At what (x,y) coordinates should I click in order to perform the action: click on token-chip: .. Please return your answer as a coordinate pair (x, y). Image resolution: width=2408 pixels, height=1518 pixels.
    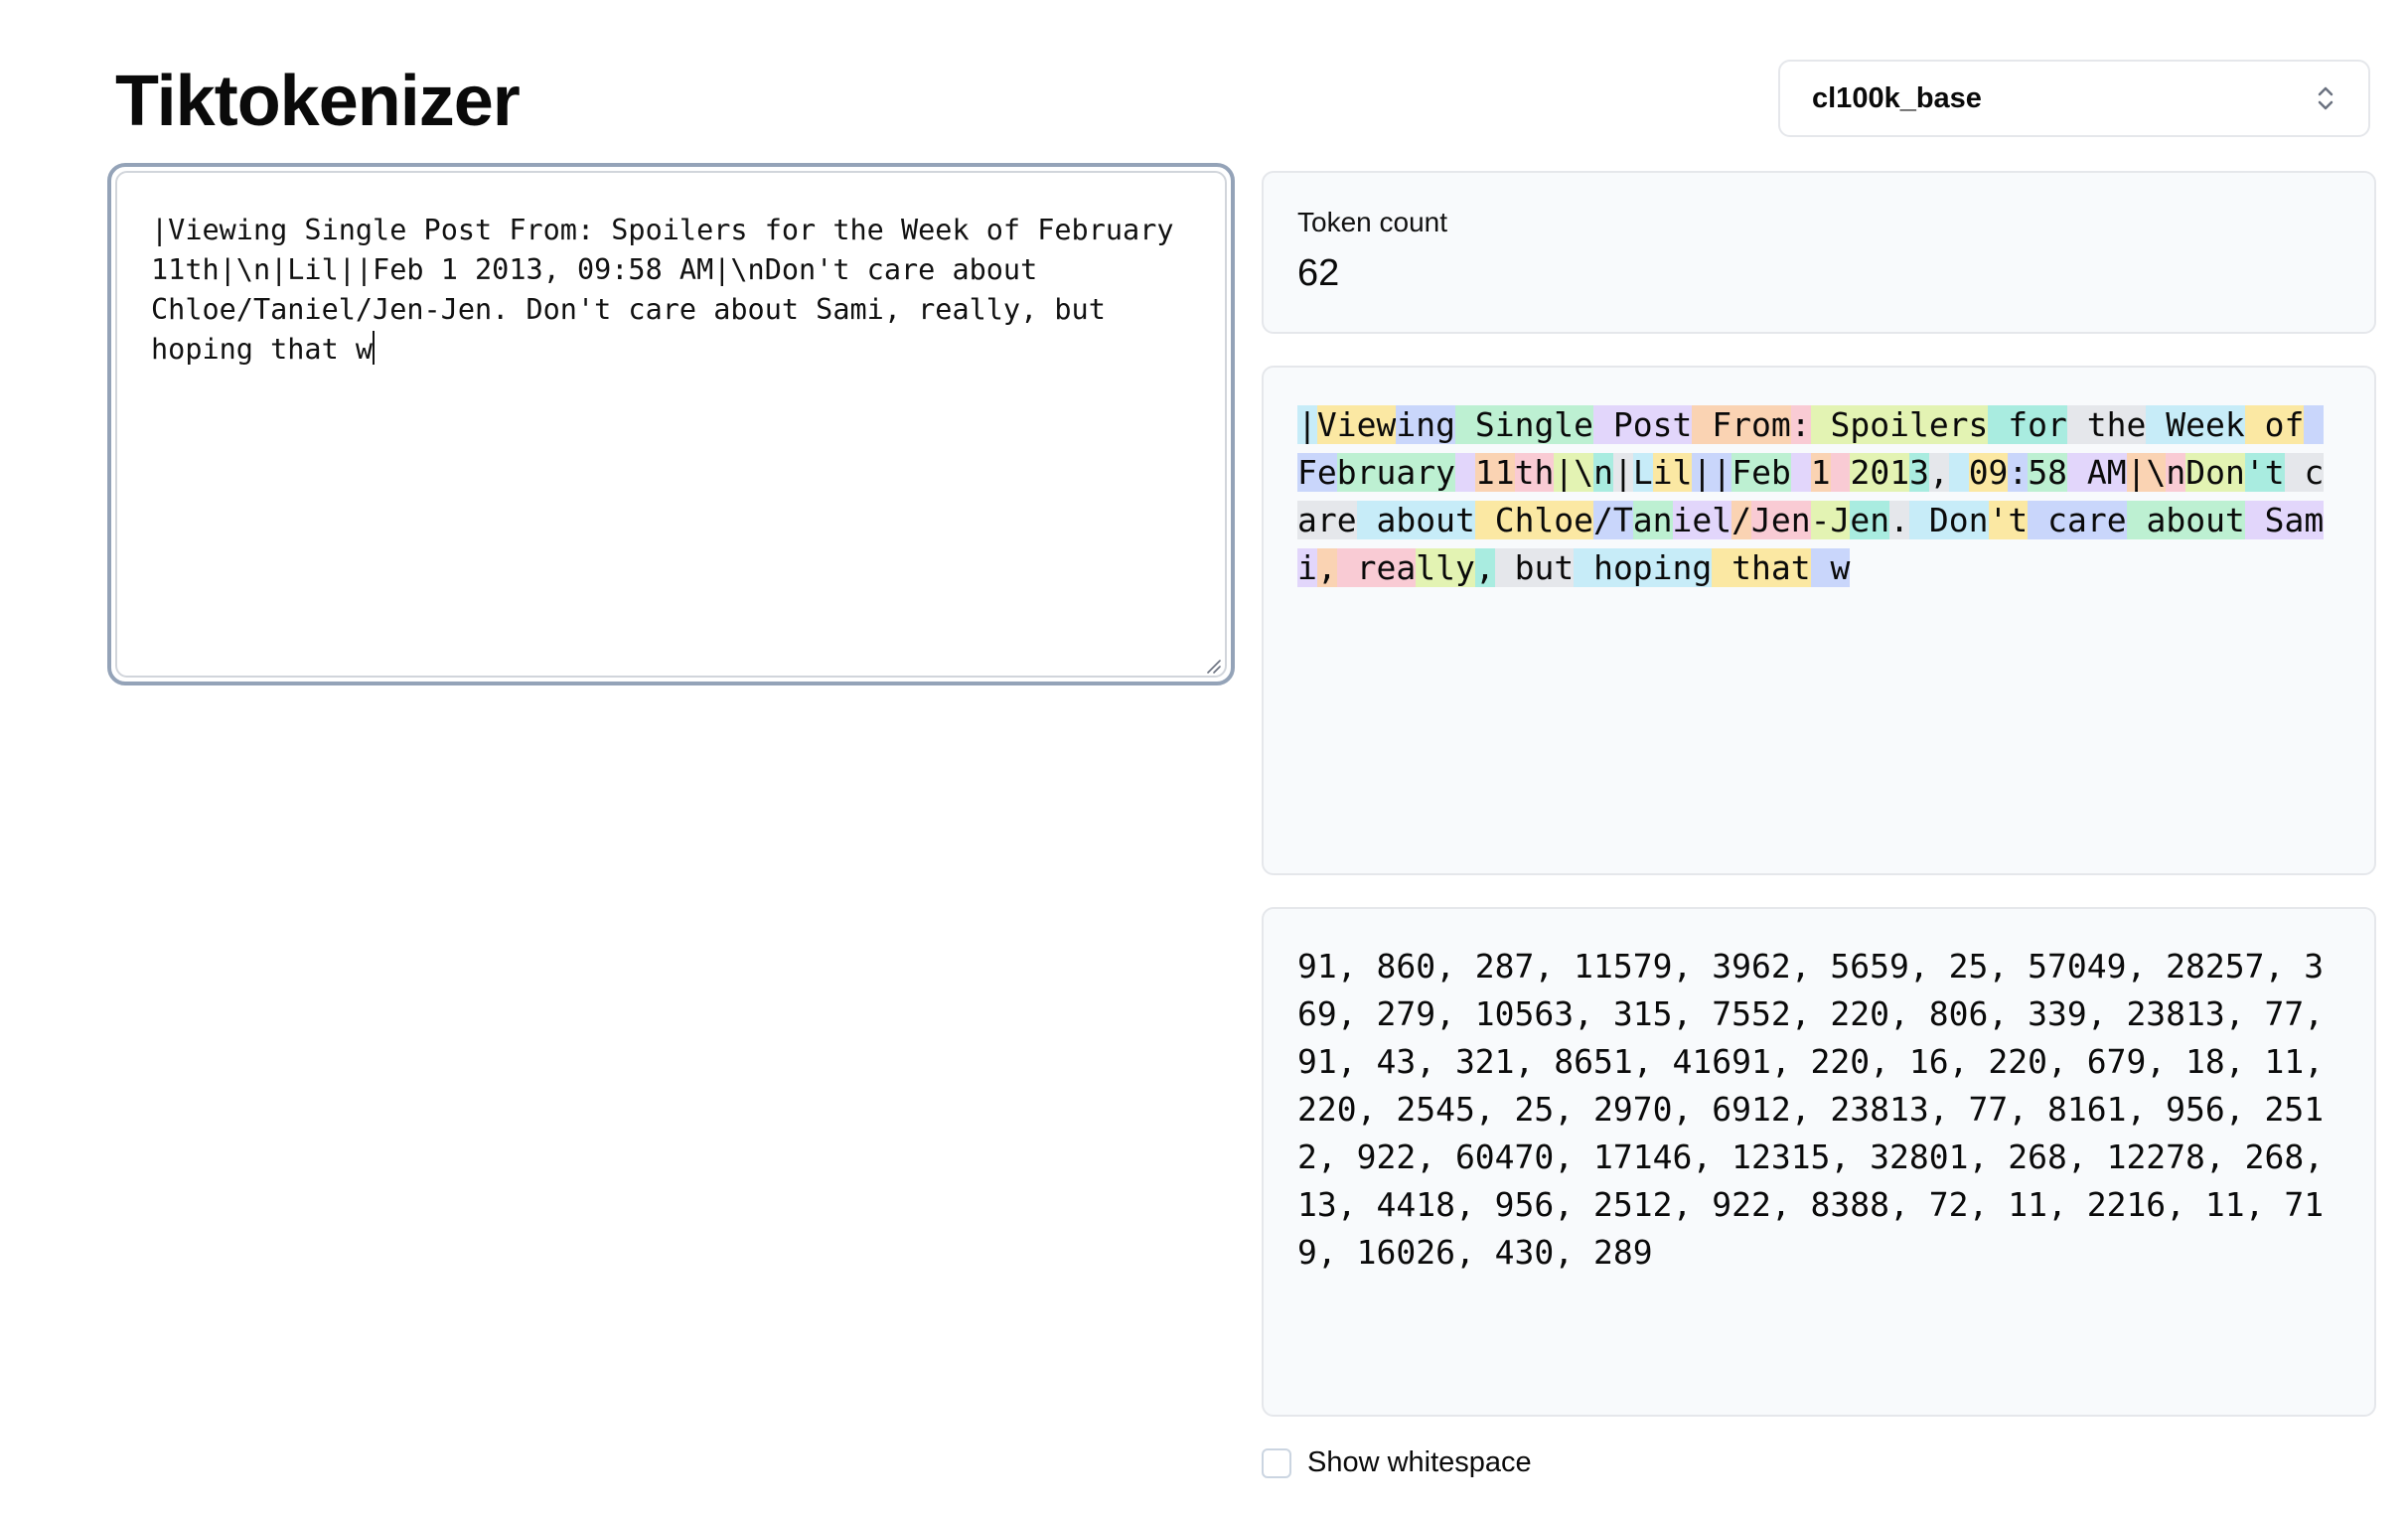
    Looking at the image, I should click on (1900, 520).